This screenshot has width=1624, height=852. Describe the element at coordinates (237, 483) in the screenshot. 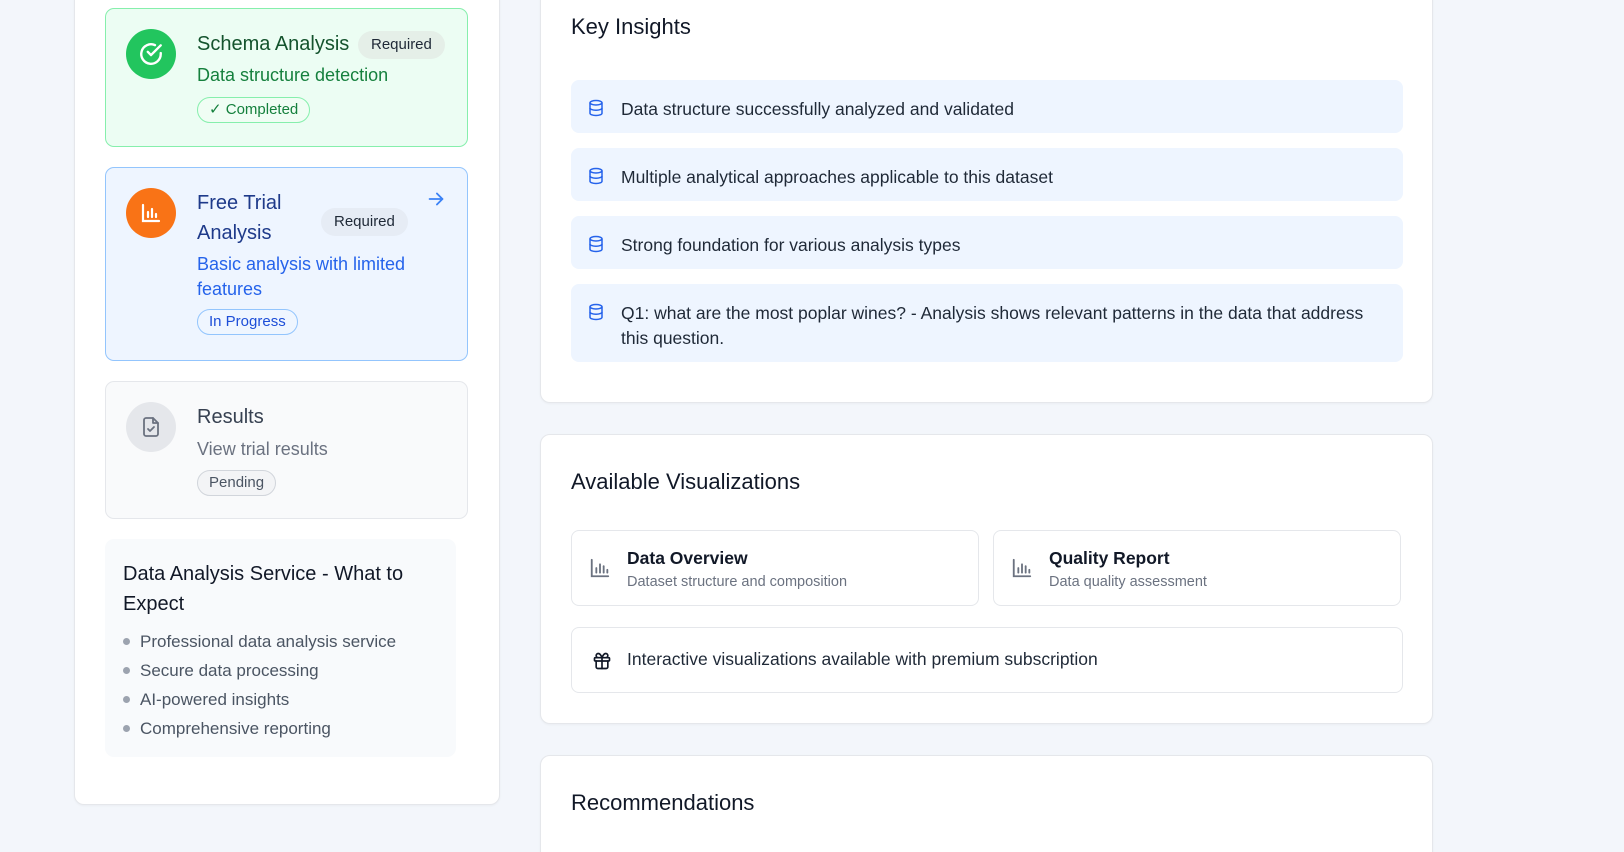

I see `status-badge: Pending` at that location.